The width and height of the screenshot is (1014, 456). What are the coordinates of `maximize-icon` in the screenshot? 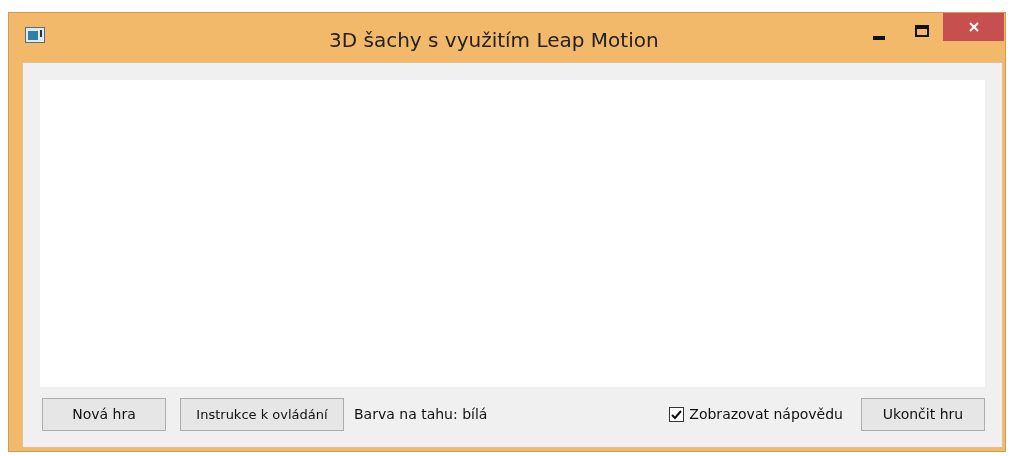 It's located at (922, 31).